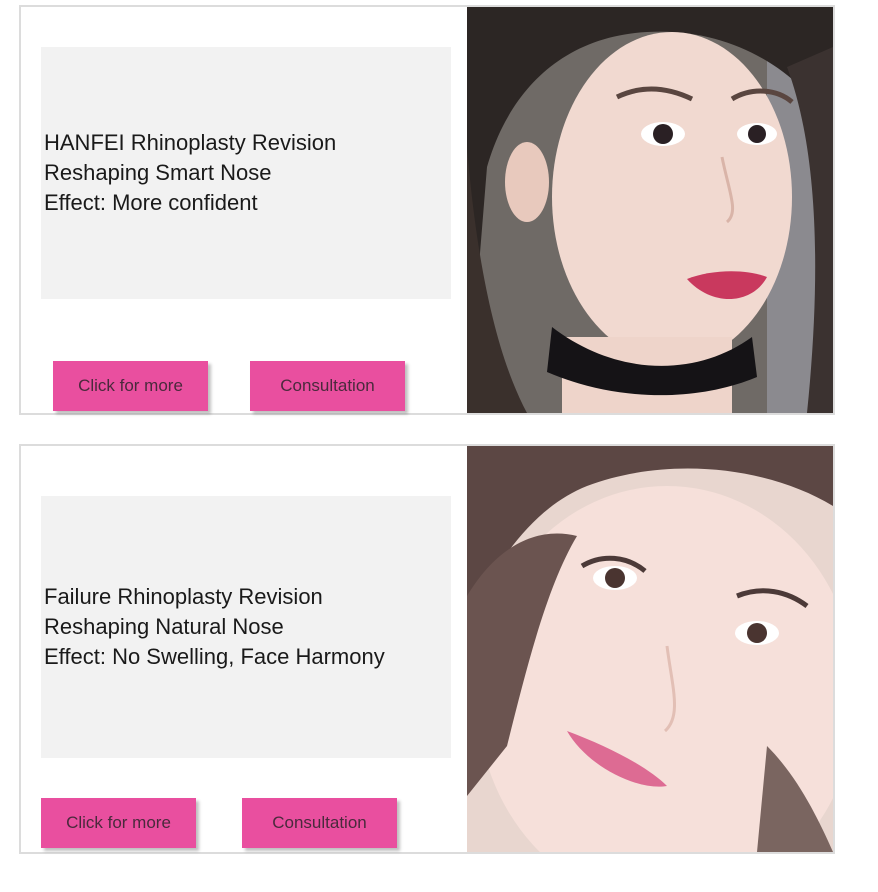 Image resolution: width=878 pixels, height=892 pixels. I want to click on card-title: HANFEI Rhinoplasty Revision, so click(190, 142).